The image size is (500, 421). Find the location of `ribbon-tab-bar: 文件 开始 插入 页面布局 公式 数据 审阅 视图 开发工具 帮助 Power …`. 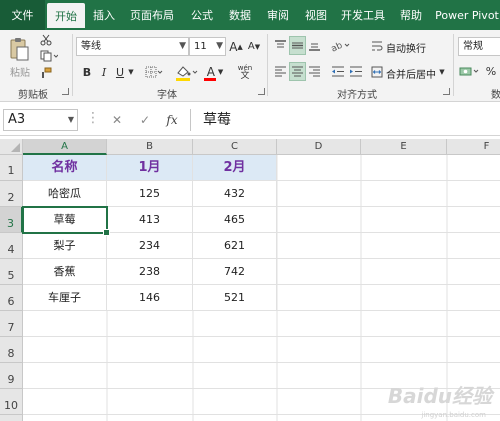

ribbon-tab-bar: 文件 开始 插入 页面布局 公式 数据 审阅 视图 开发工具 帮助 Power … is located at coordinates (250, 15).